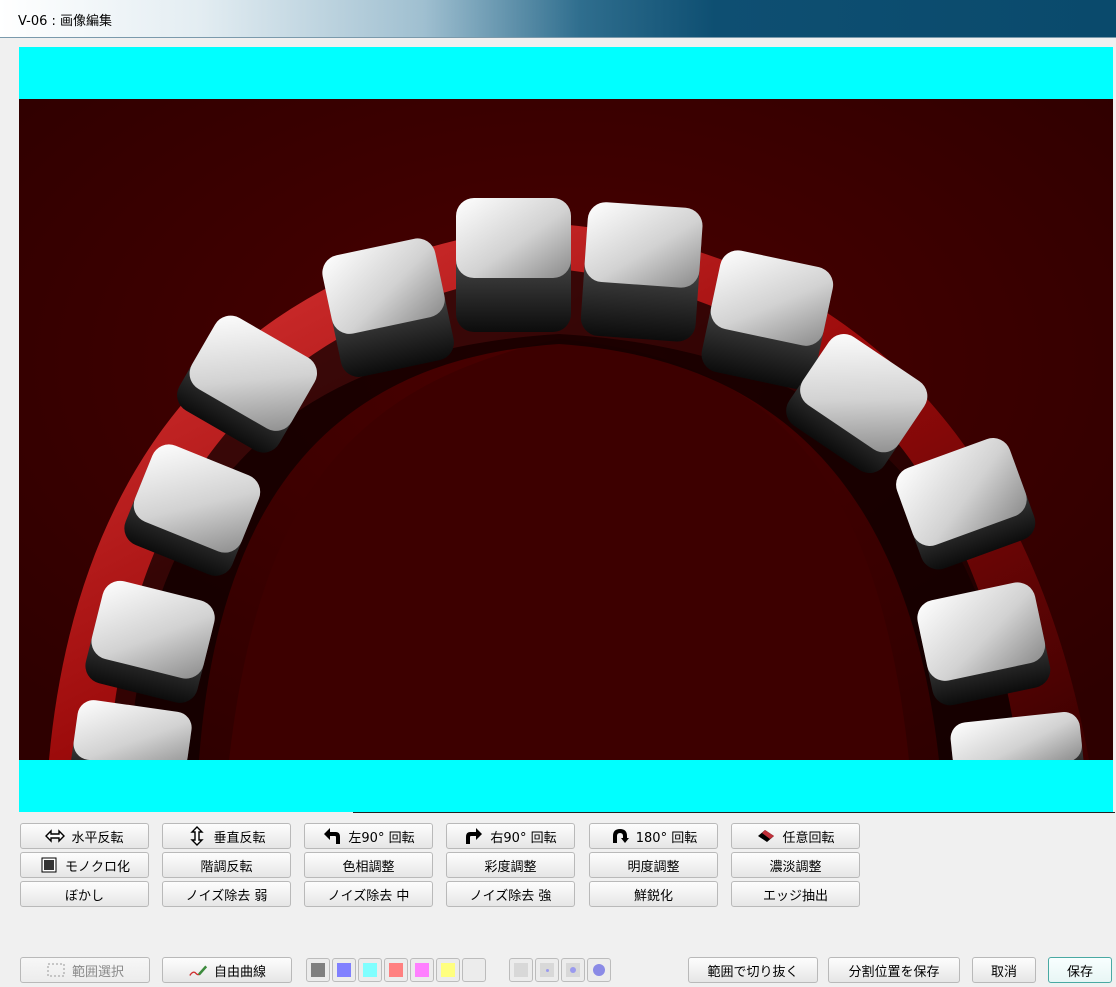 This screenshot has width=1116, height=987. Describe the element at coordinates (599, 970) in the screenshot. I see `pen-size-xlarge` at that location.